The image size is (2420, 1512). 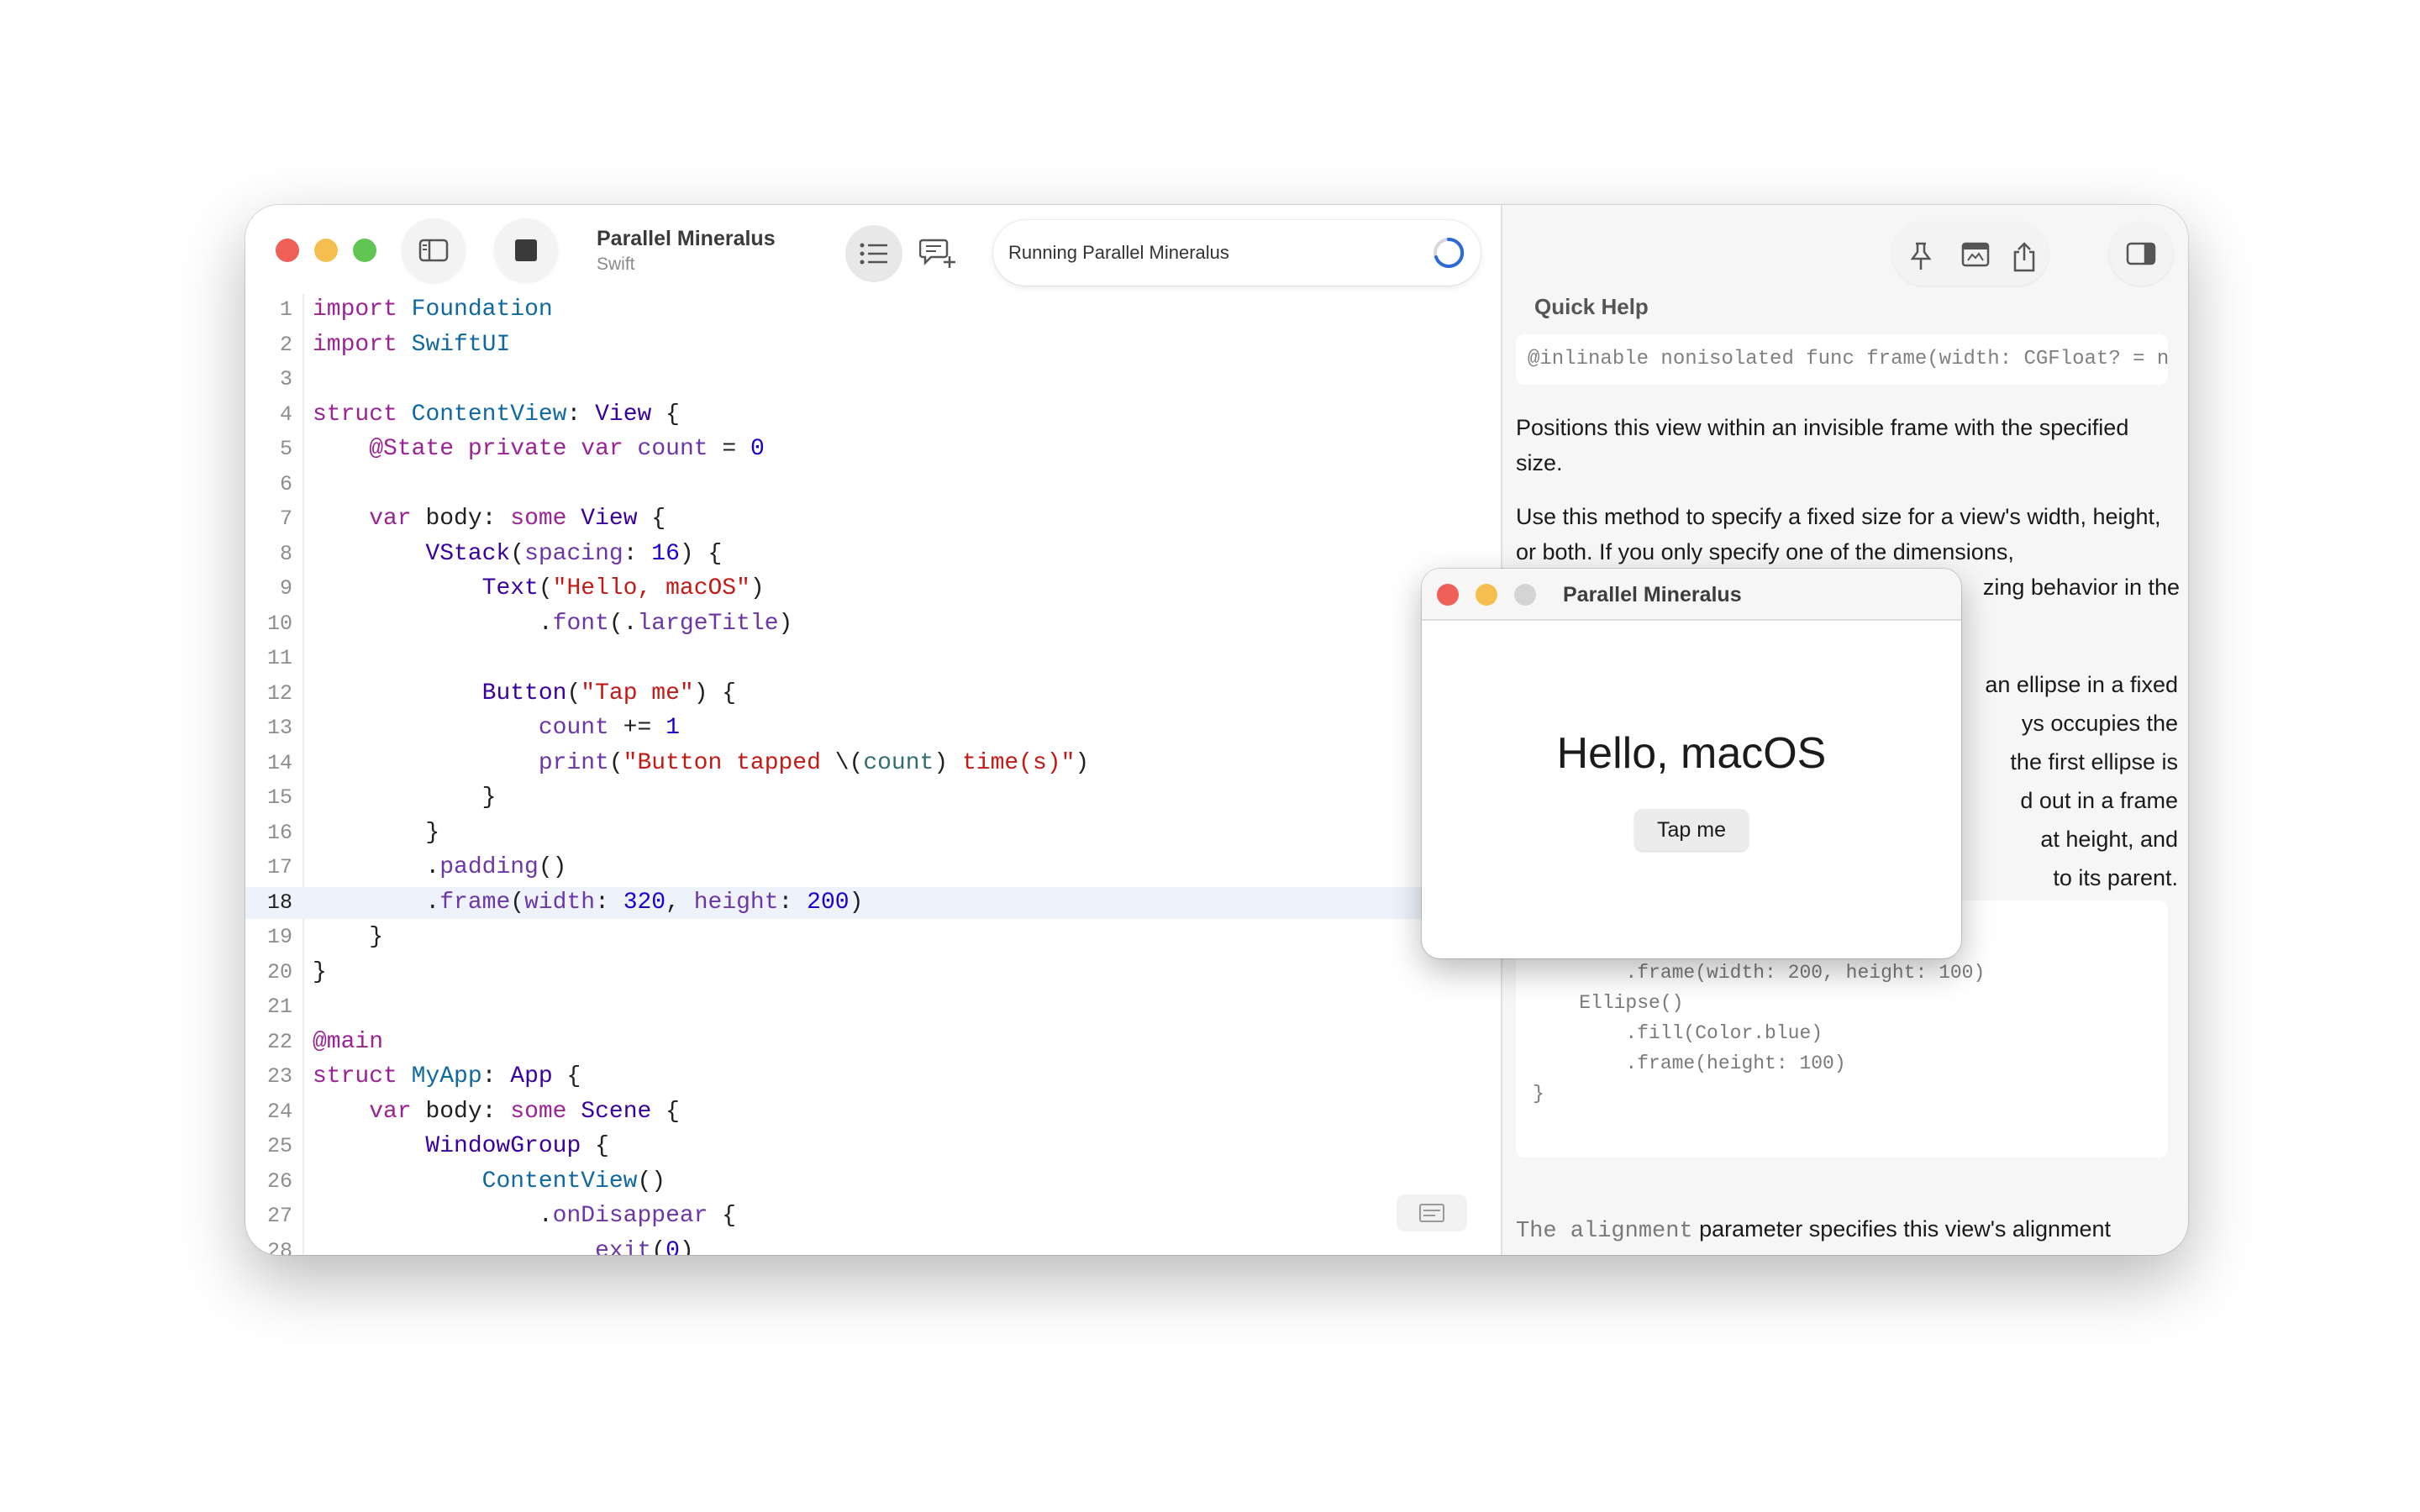 I want to click on code-line: 21, so click(x=873, y=1007).